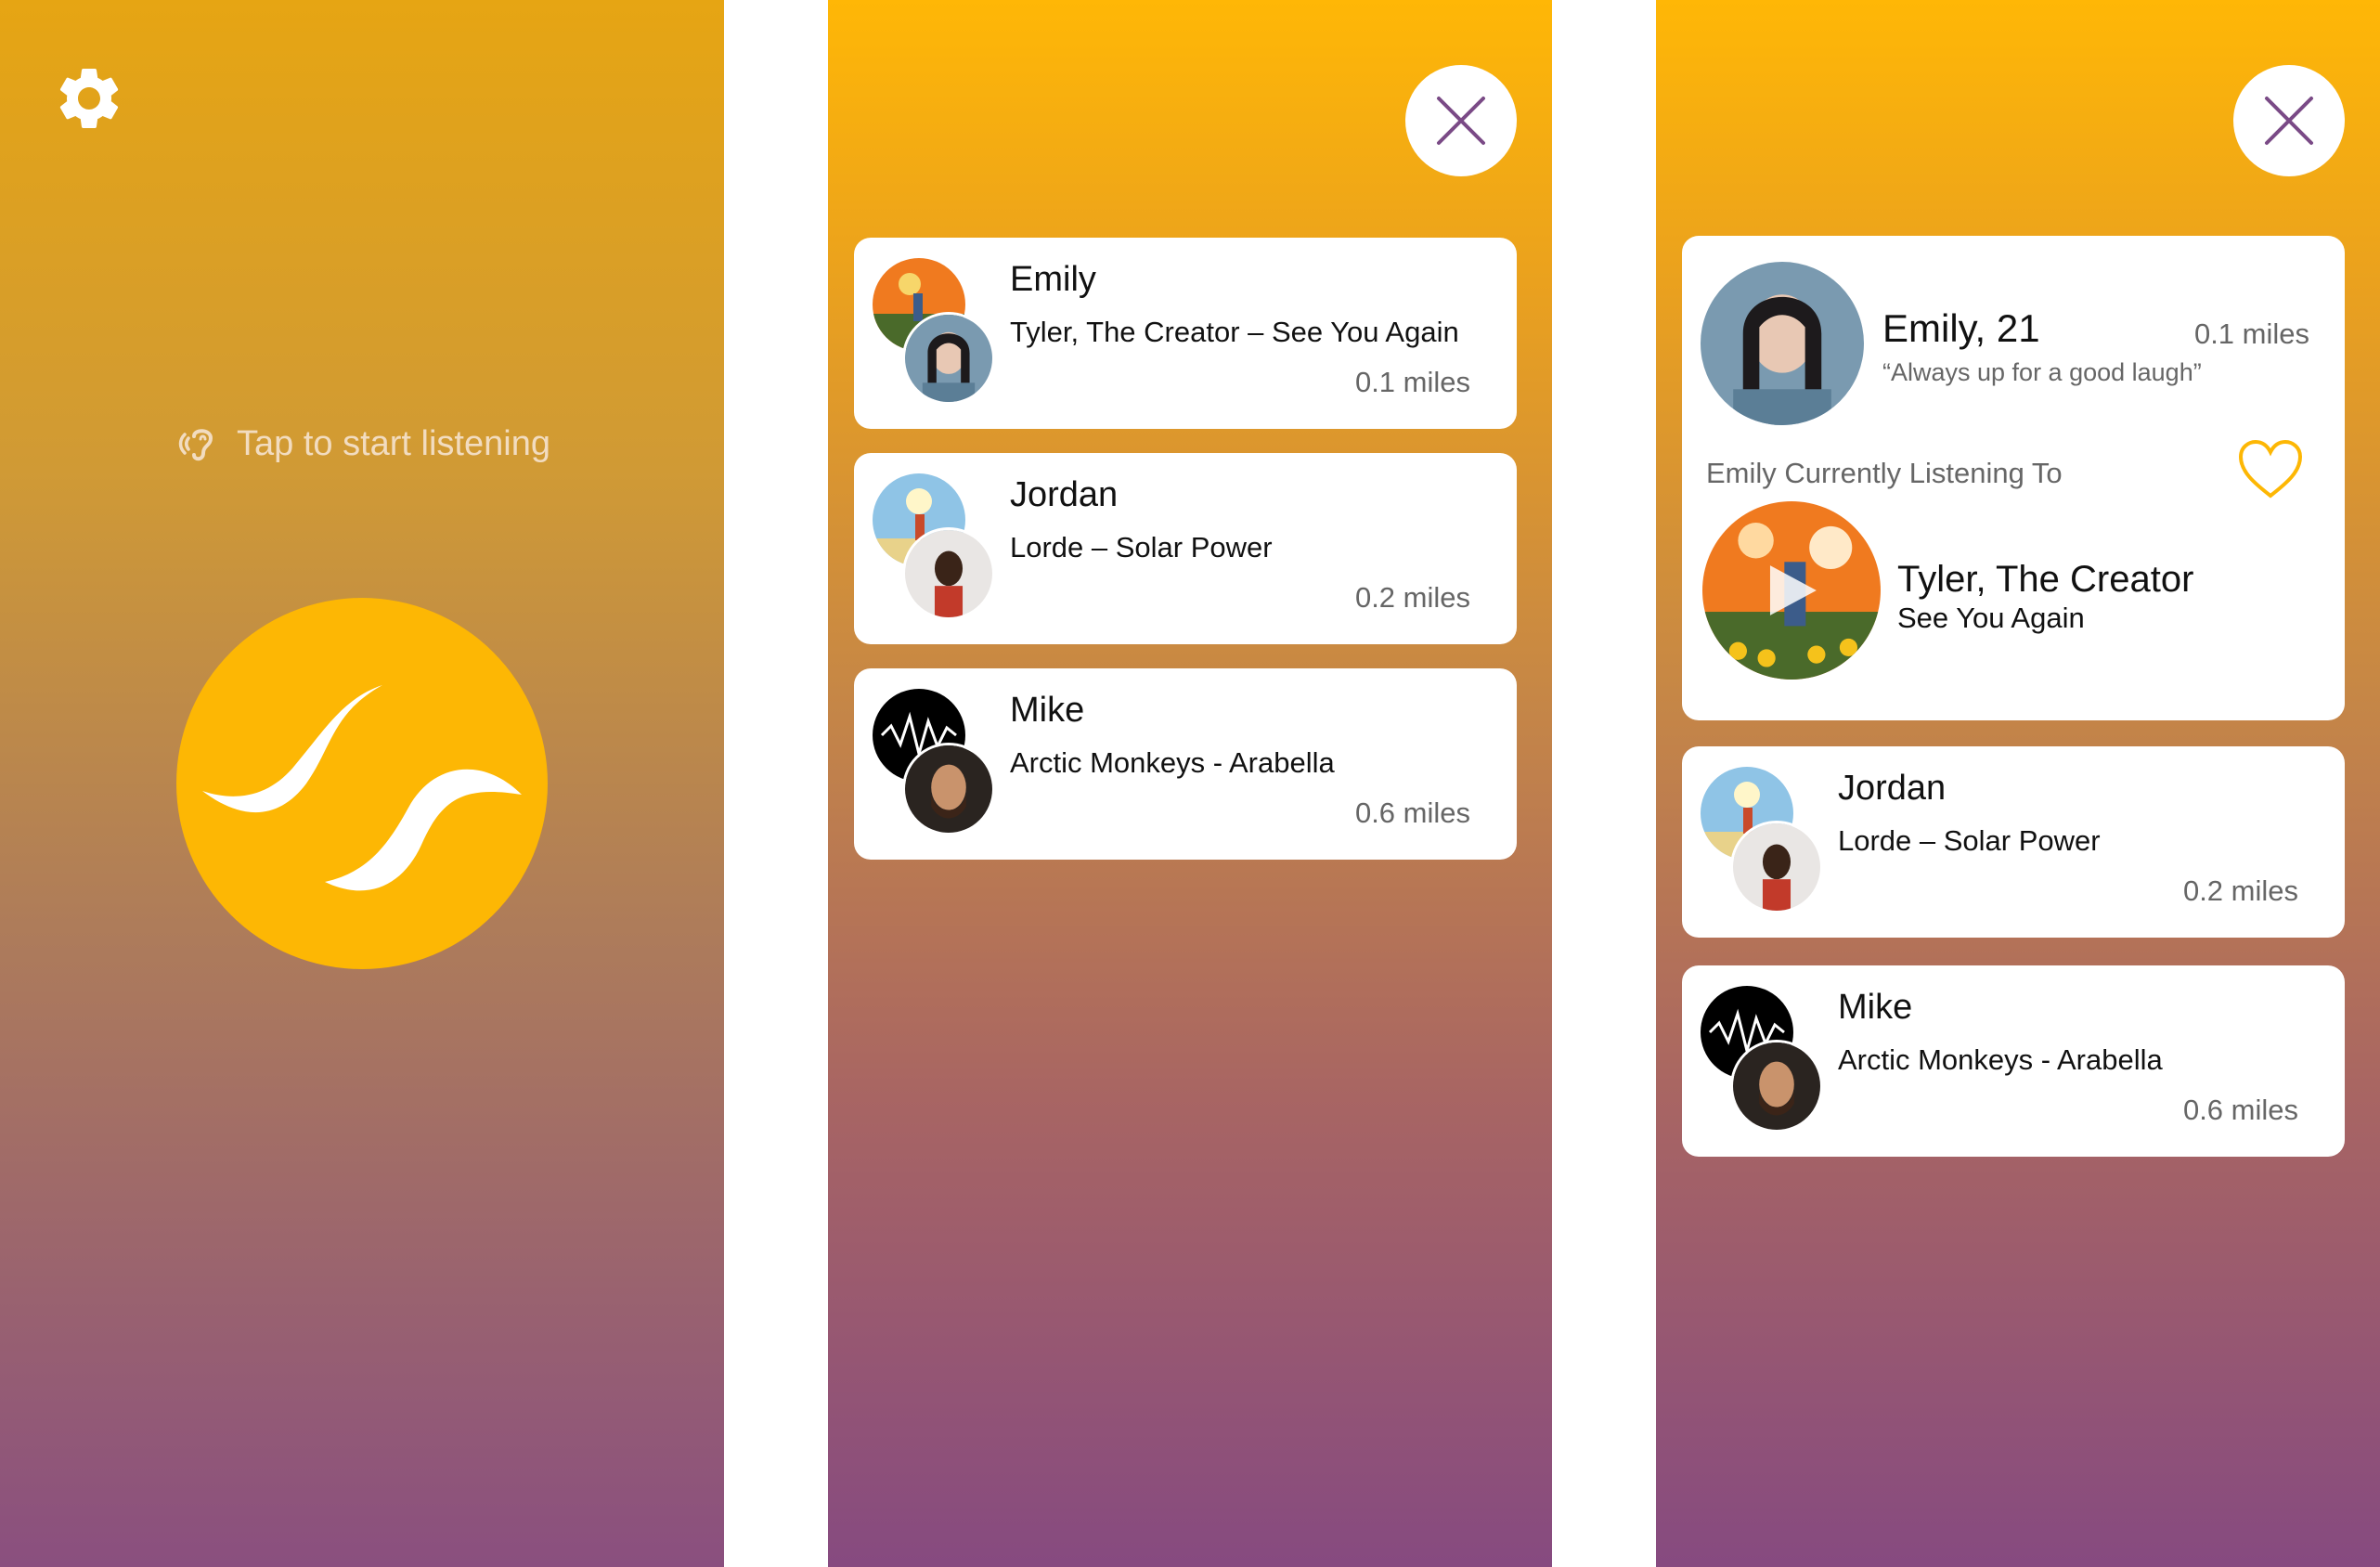  I want to click on profile-distance: 0.1 miles, so click(2251, 334).